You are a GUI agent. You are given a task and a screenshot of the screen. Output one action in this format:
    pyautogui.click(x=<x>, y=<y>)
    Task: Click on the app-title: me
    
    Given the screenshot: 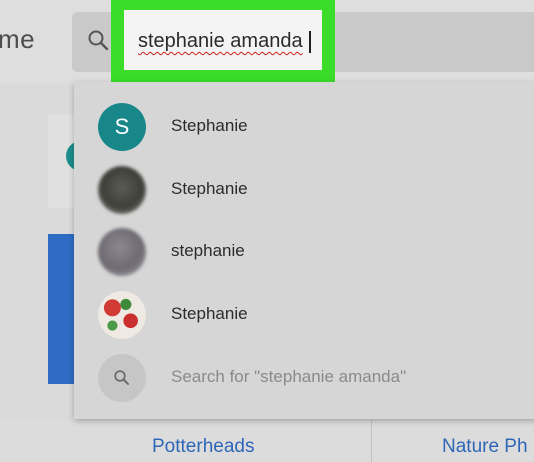 What is the action you would take?
    pyautogui.click(x=18, y=39)
    